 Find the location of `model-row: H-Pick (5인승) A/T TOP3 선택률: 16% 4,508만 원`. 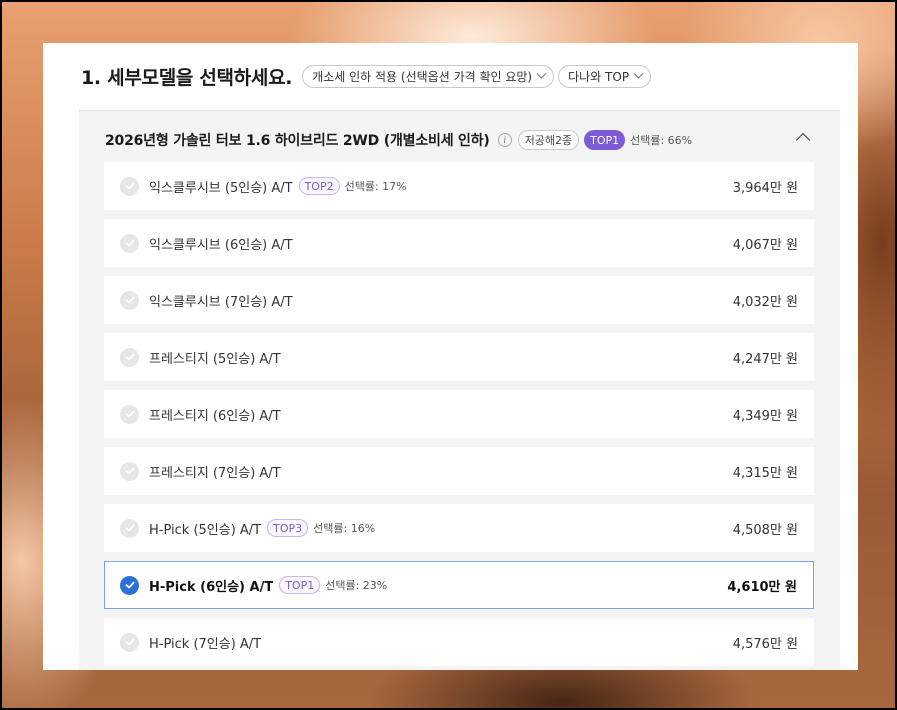

model-row: H-Pick (5인승) A/T TOP3 선택률: 16% 4,508만 원 is located at coordinates (459, 528).